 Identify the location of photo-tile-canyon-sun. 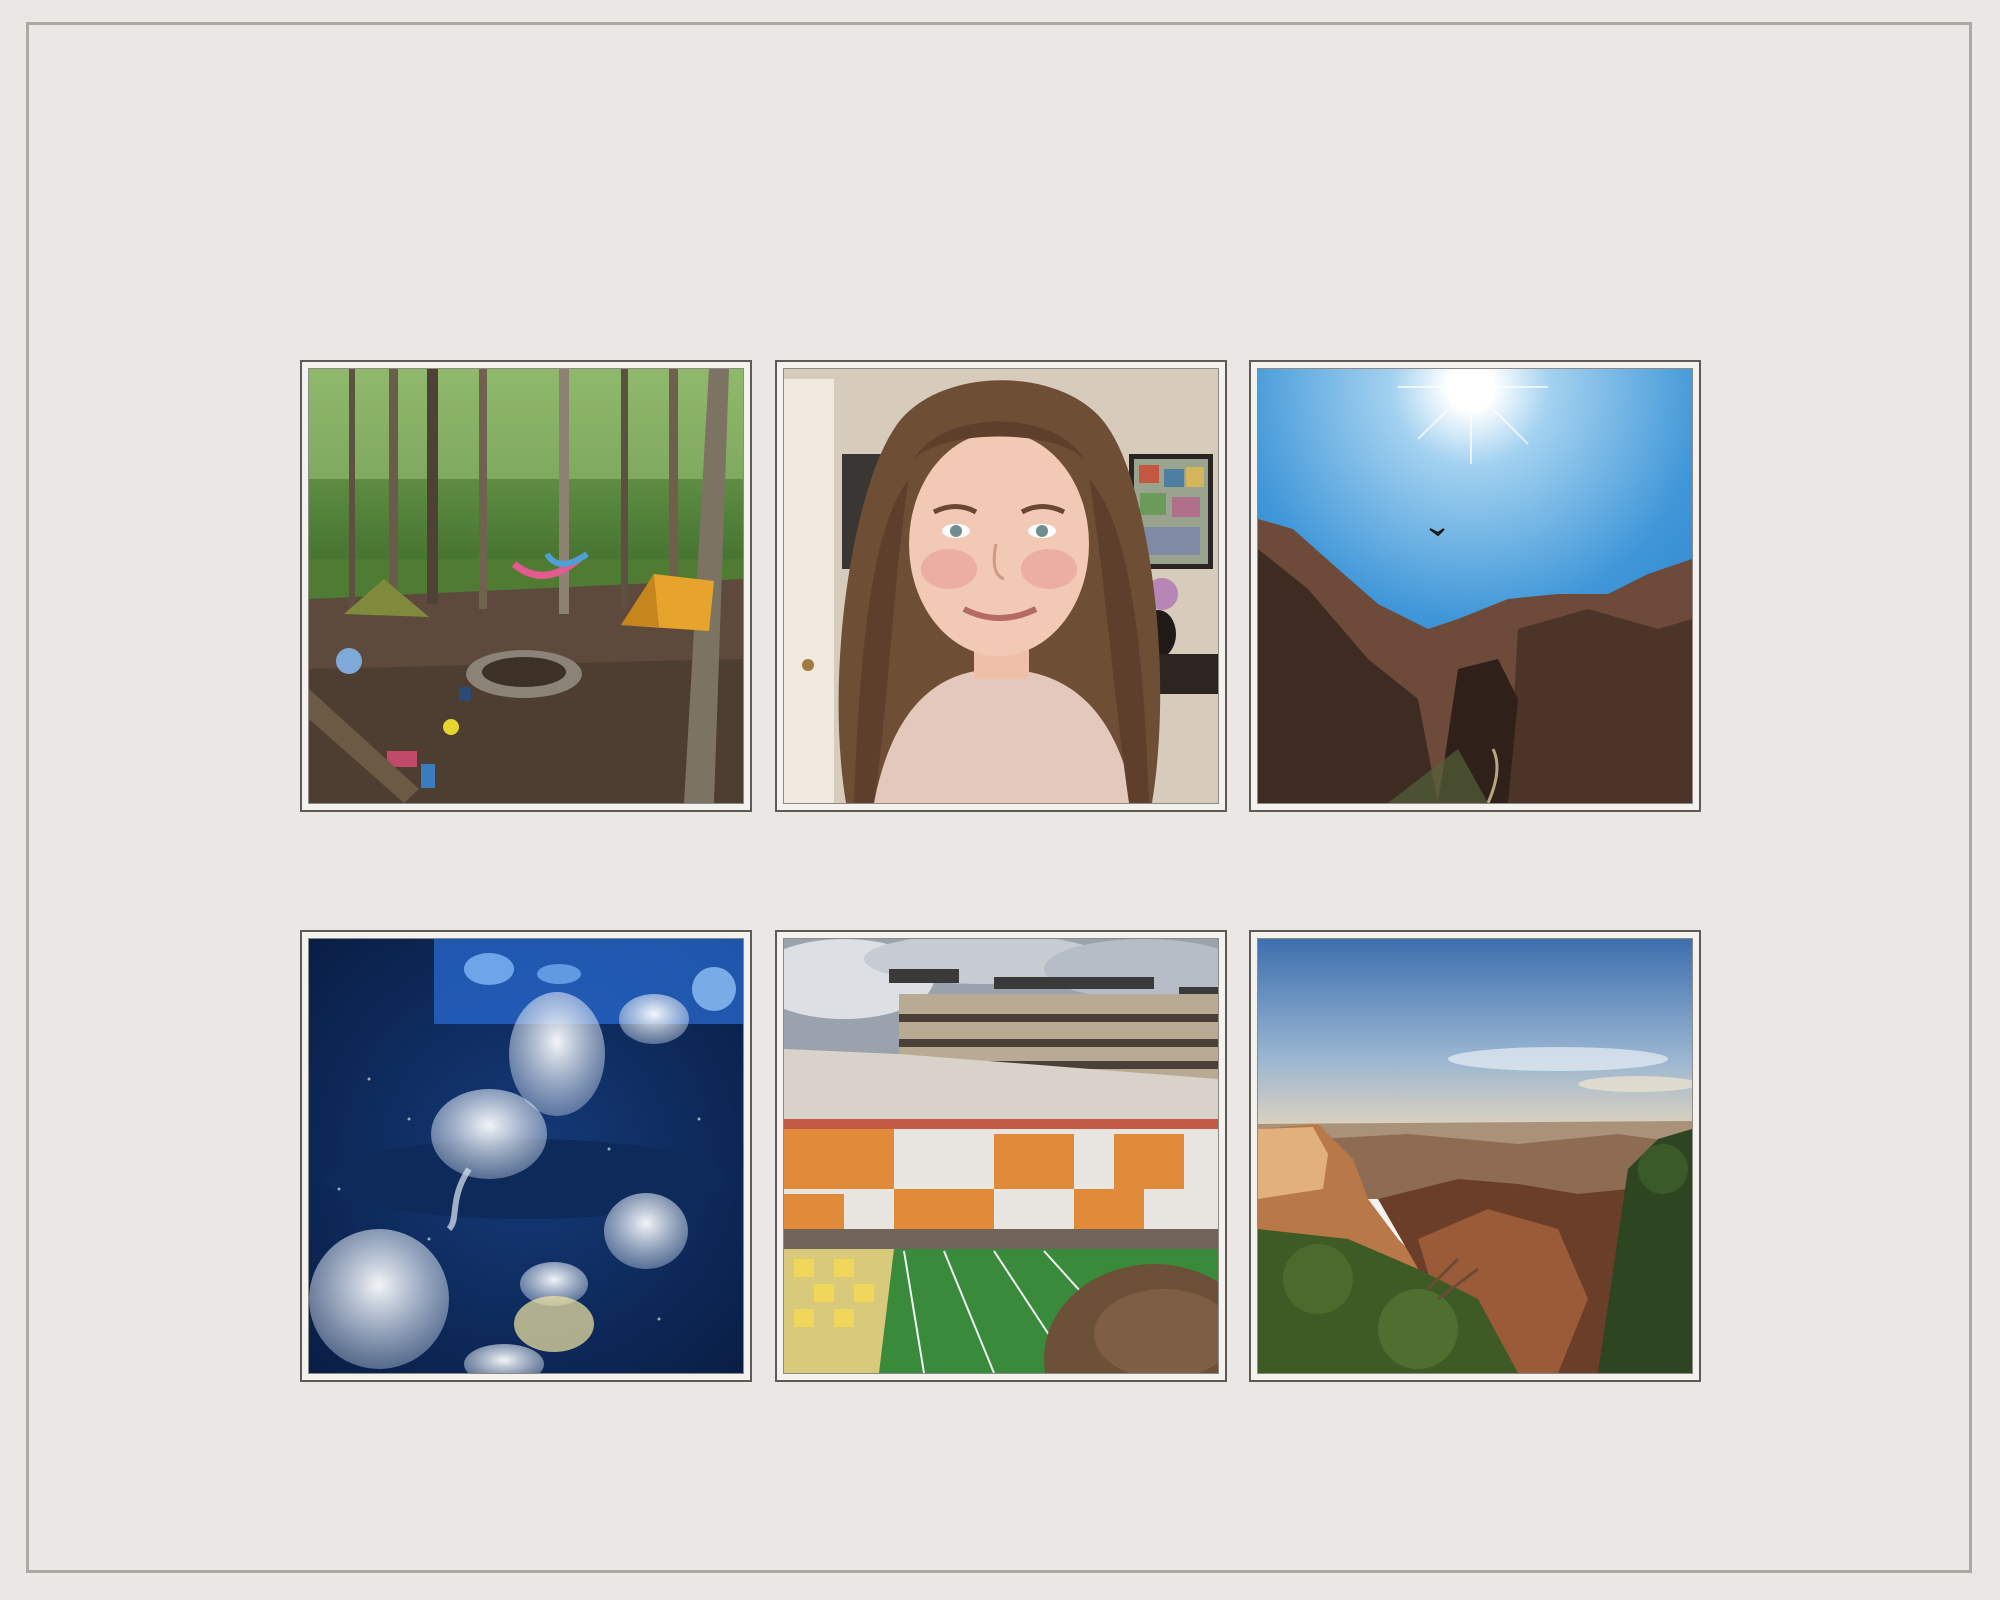
(1475, 586).